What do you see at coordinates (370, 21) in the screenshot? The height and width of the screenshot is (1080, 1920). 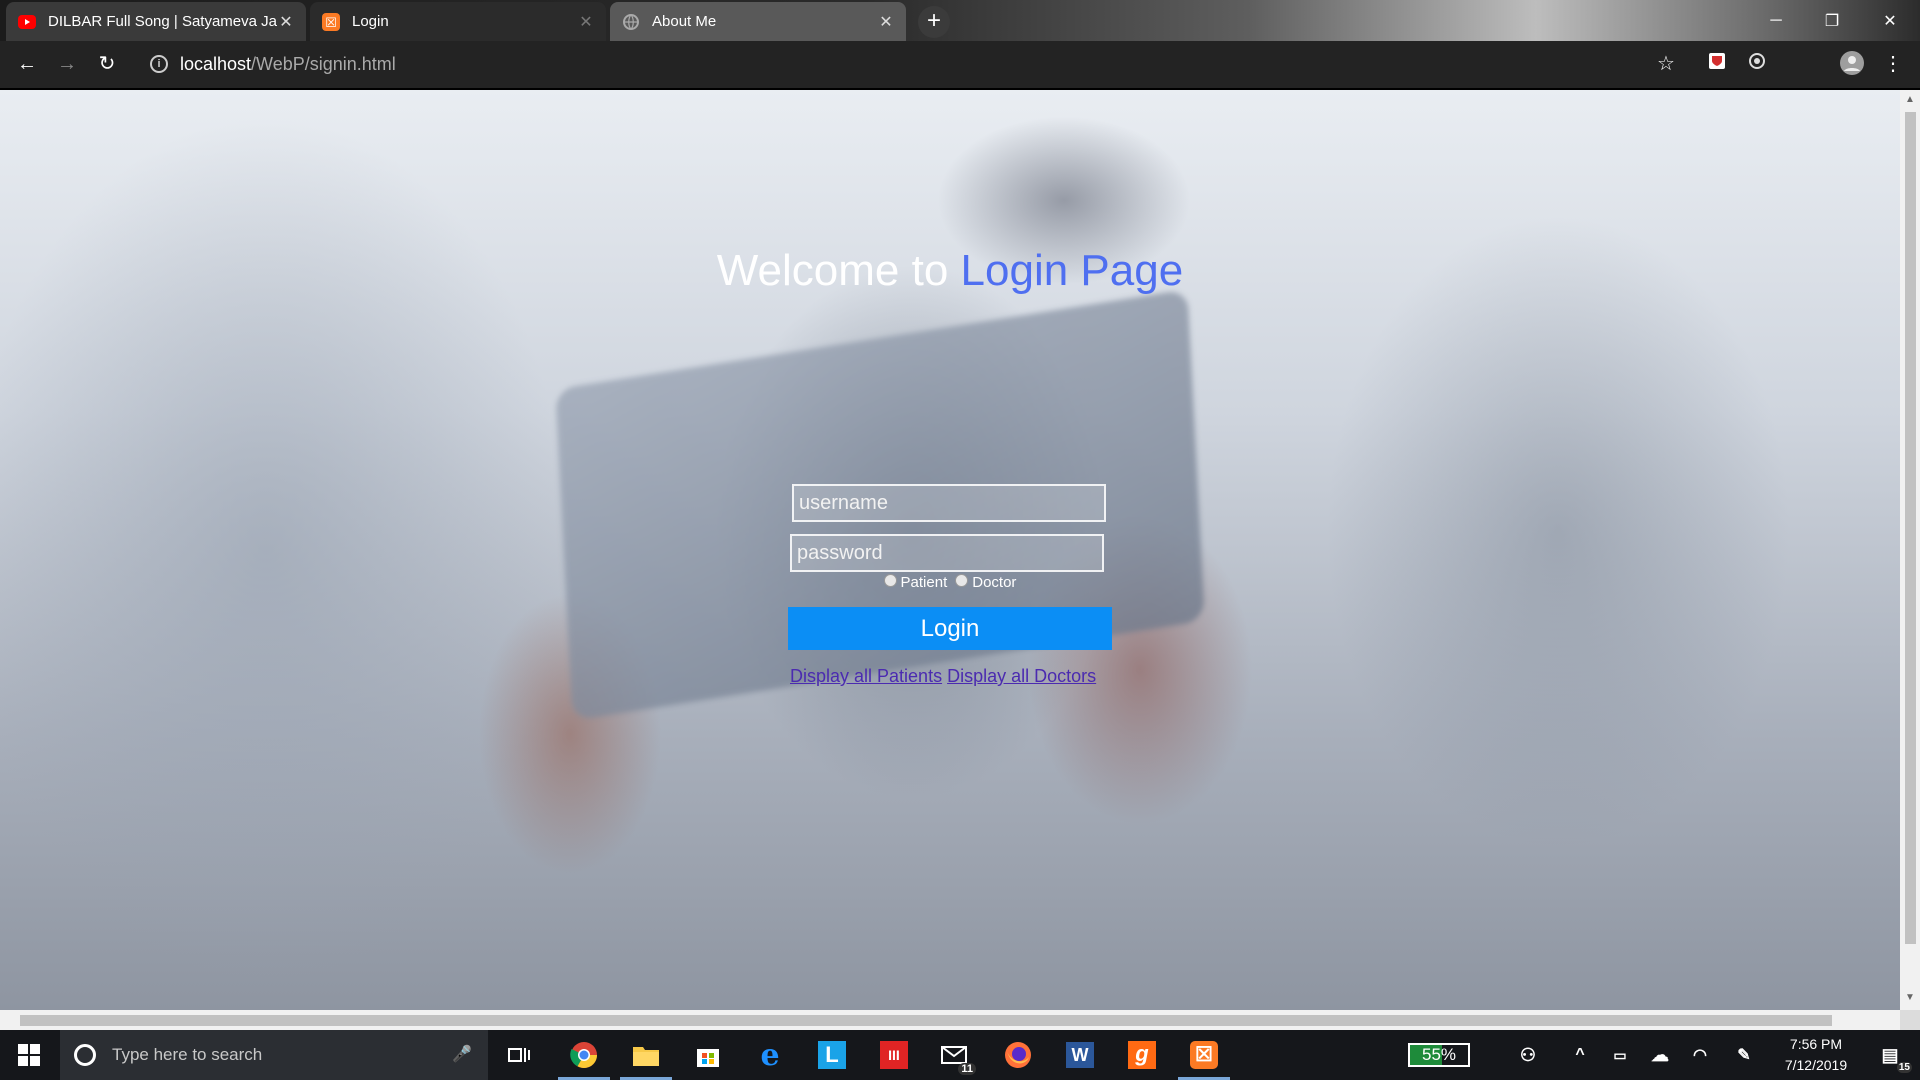 I see `tab-title: Login` at bounding box center [370, 21].